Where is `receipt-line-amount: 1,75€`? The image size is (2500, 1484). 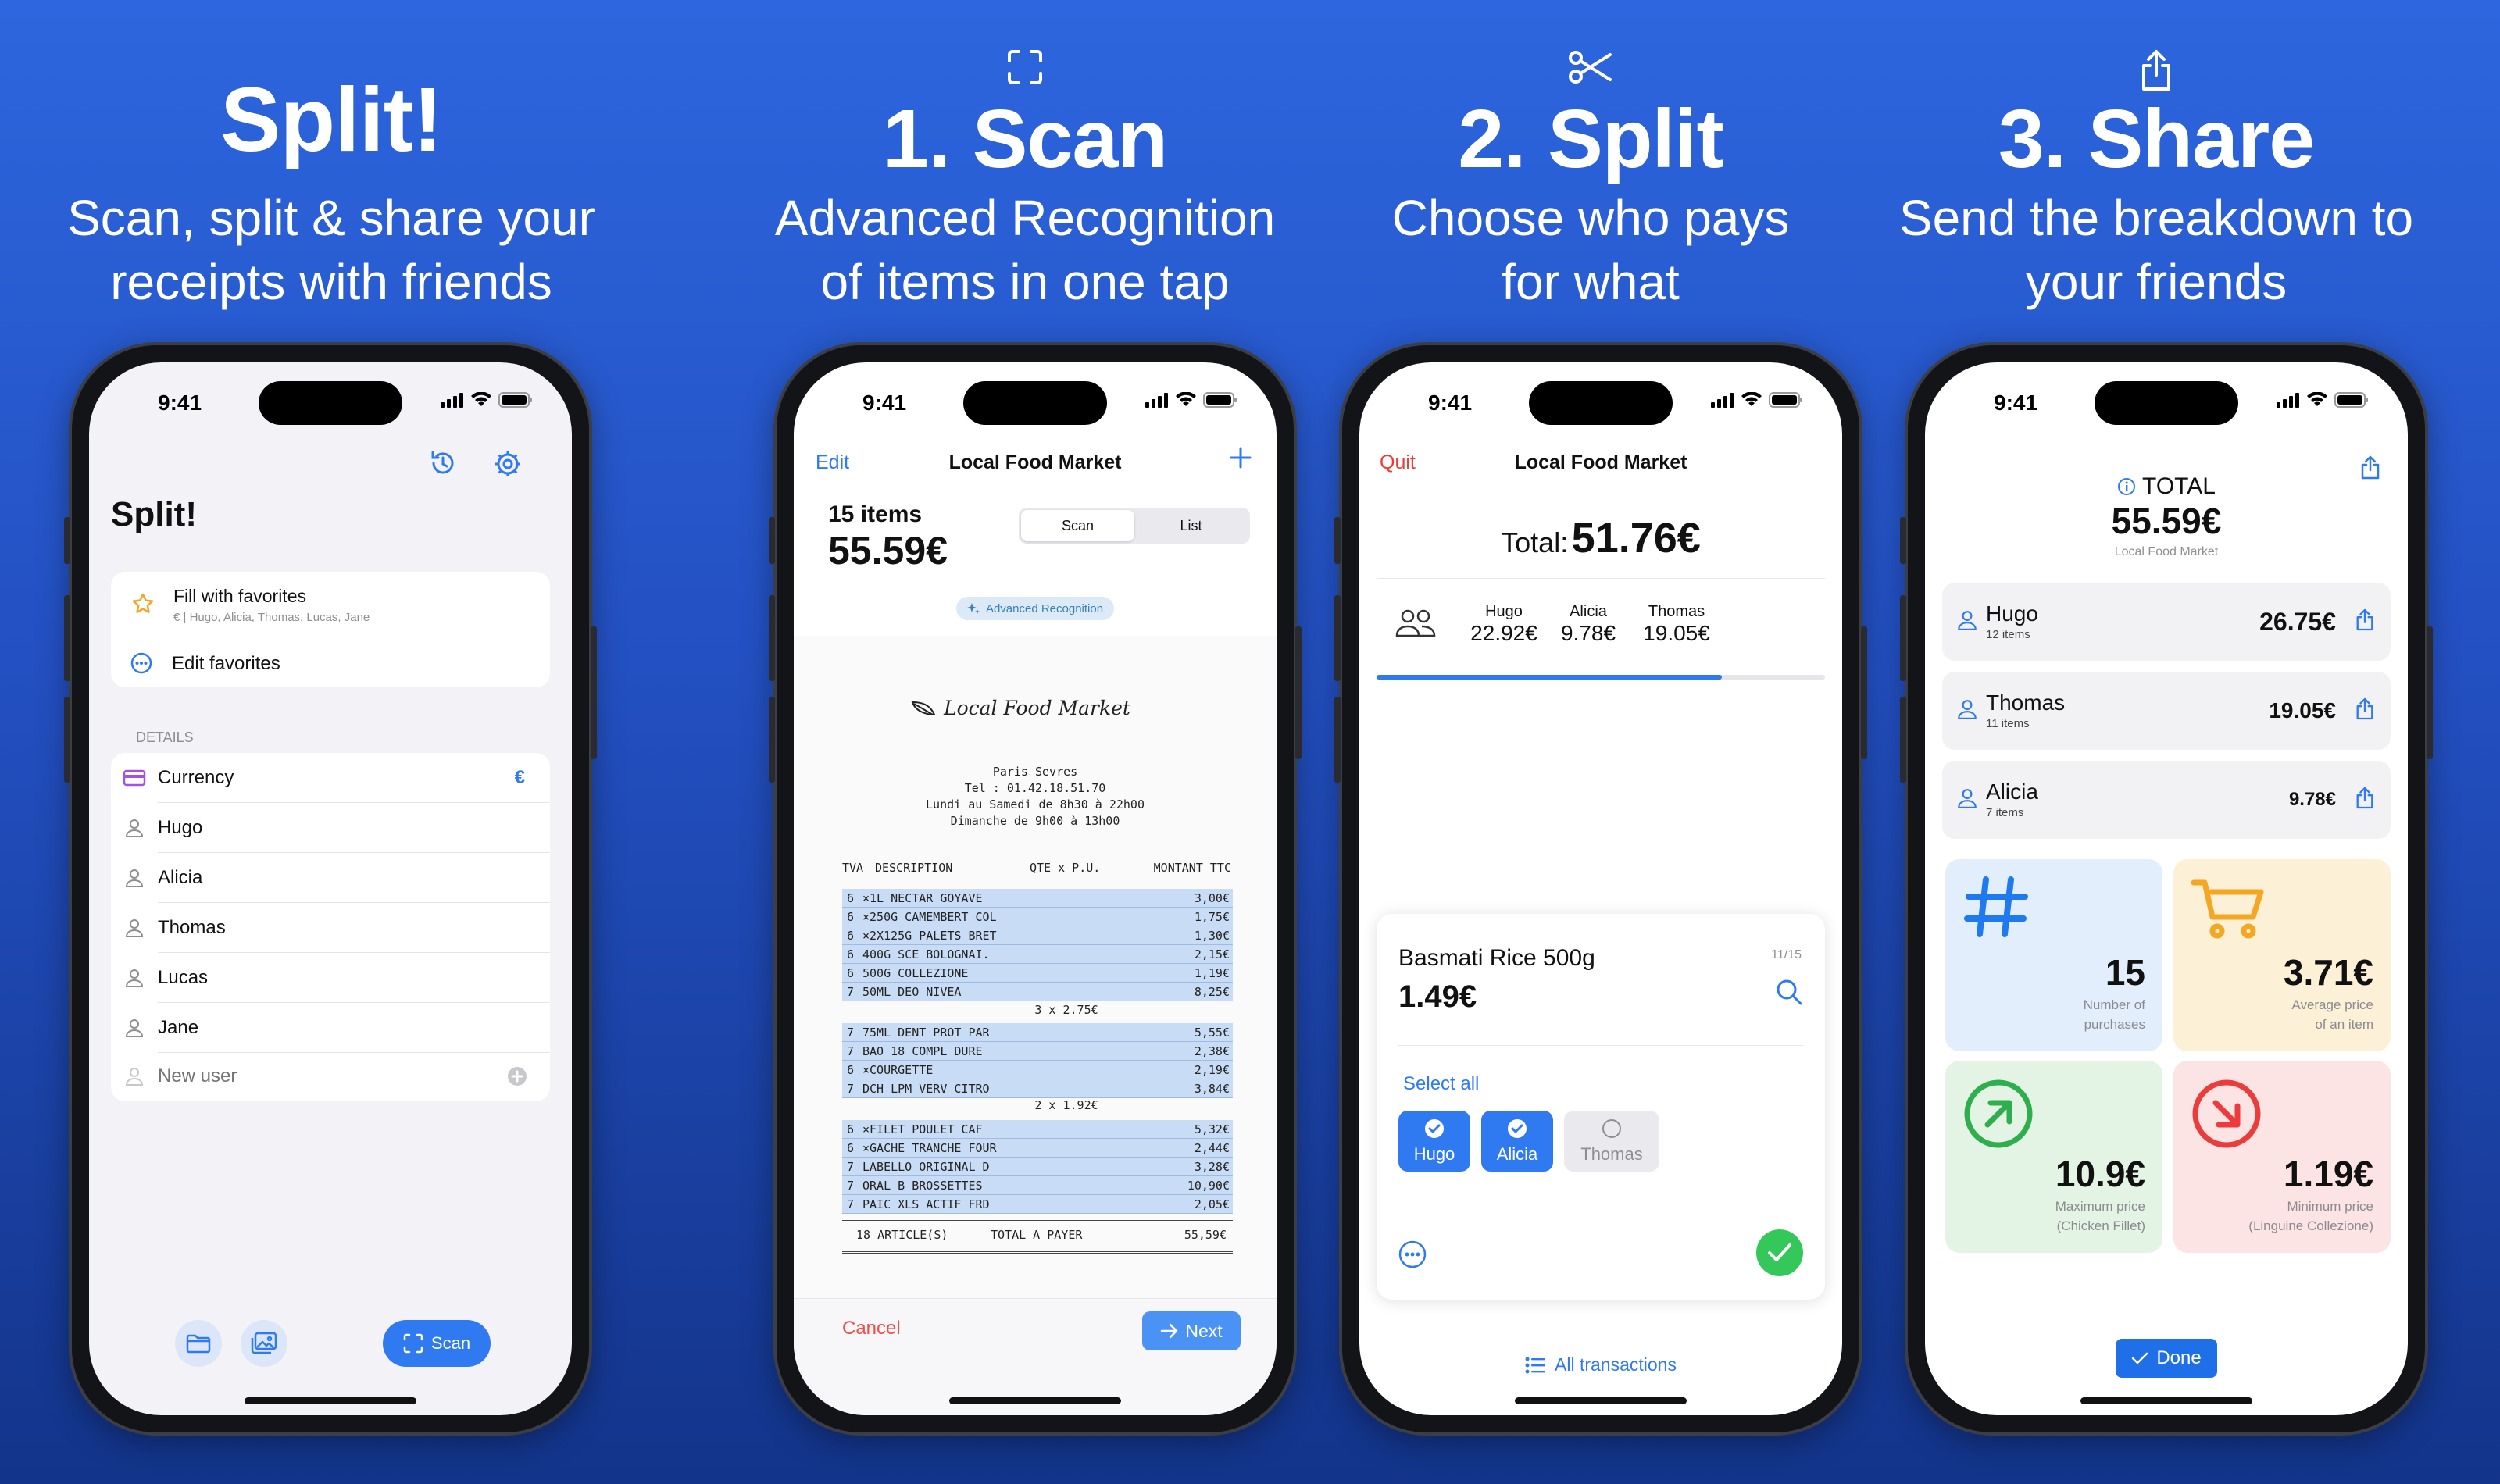 receipt-line-amount: 1,75€ is located at coordinates (1212, 917).